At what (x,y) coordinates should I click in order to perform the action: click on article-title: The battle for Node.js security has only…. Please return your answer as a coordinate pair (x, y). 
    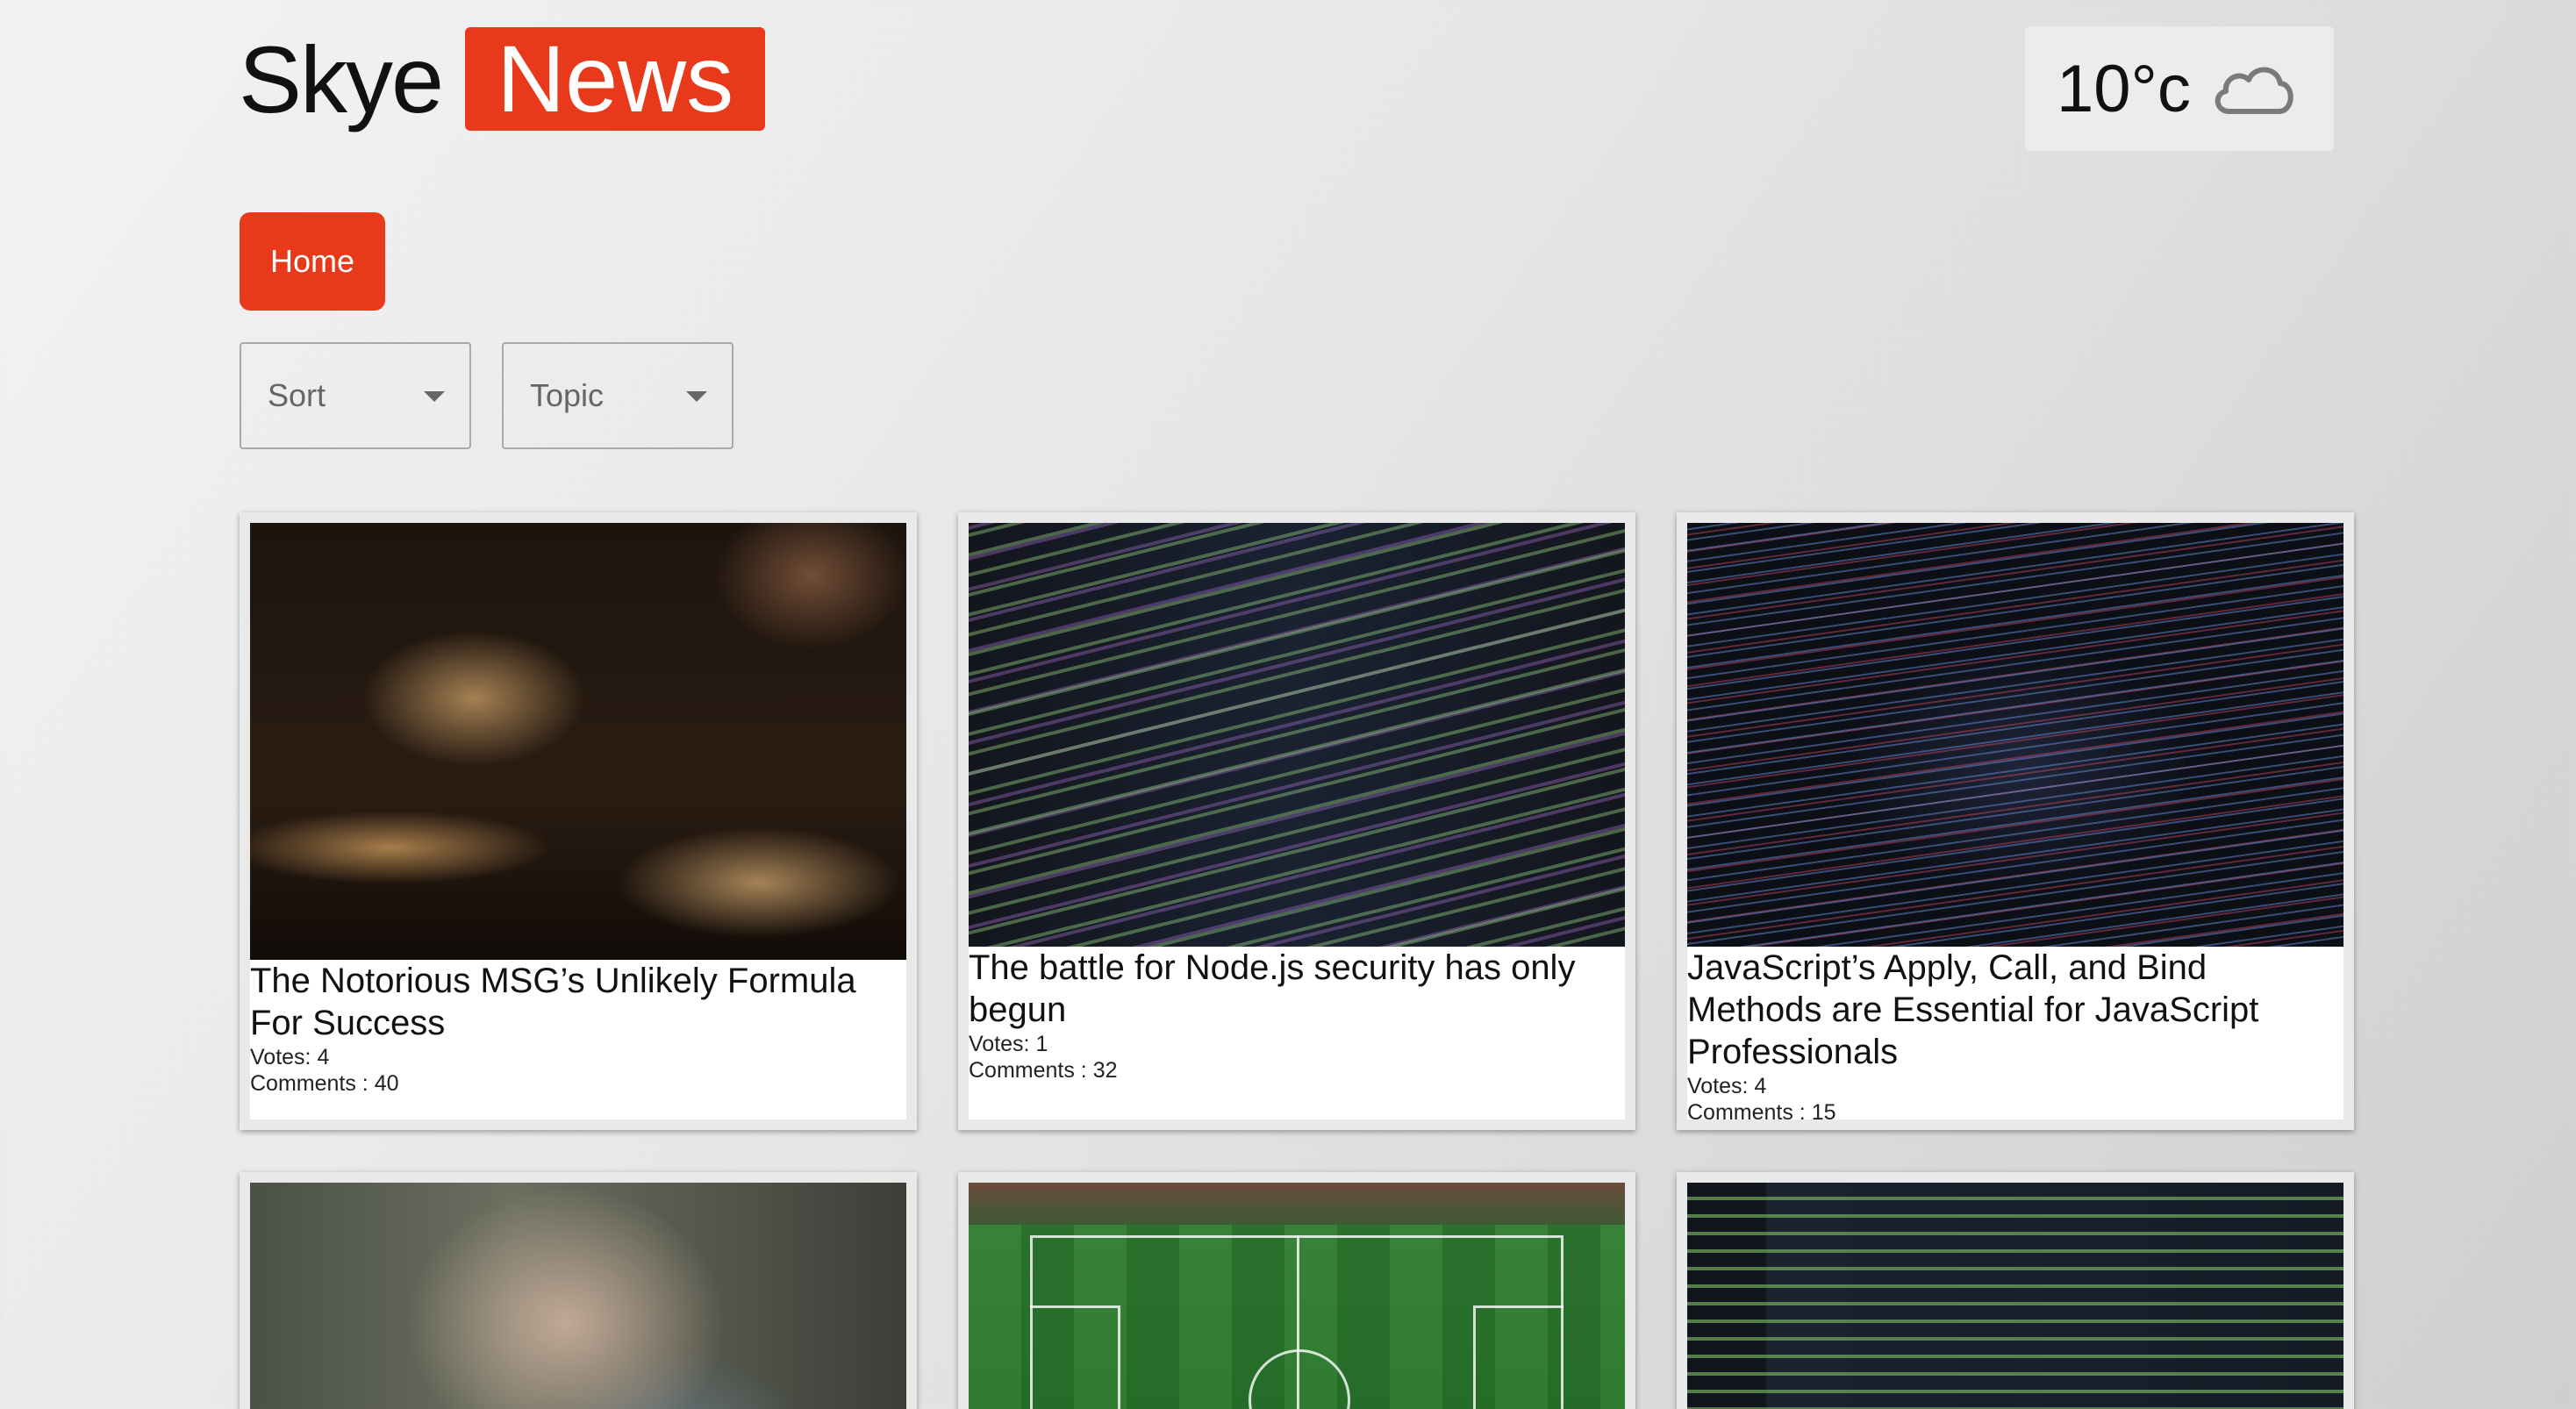
    Looking at the image, I should click on (1297, 989).